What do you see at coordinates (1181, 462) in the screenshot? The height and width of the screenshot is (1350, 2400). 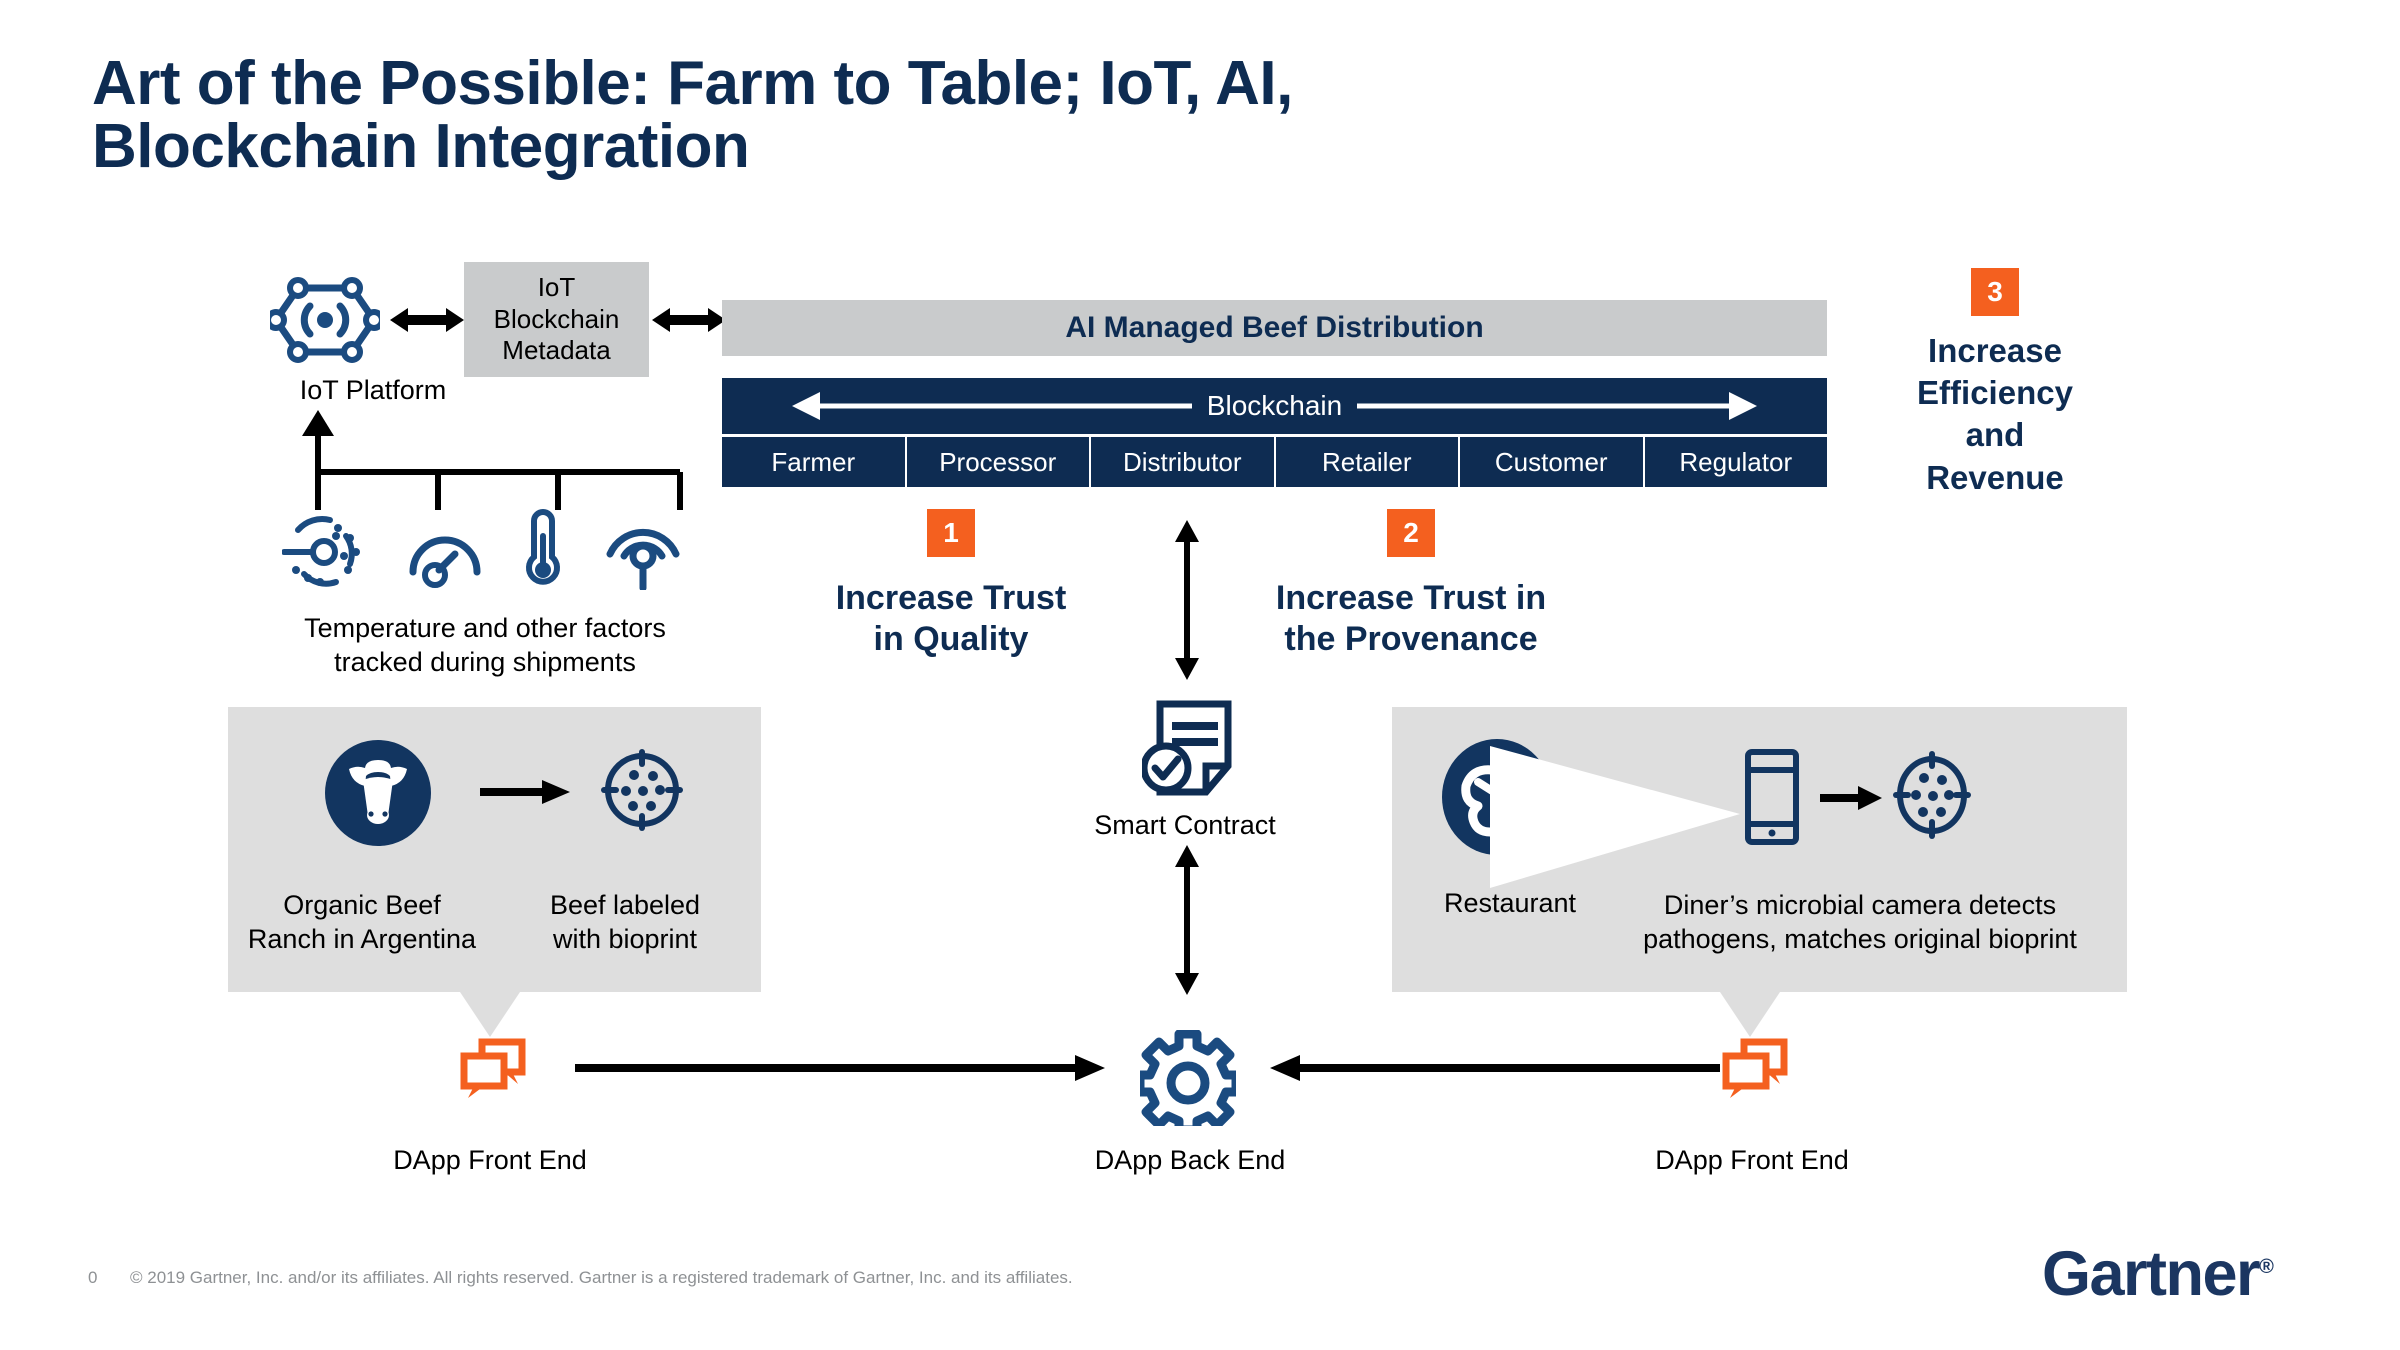 I see `role-cell-distributor: Distributor` at bounding box center [1181, 462].